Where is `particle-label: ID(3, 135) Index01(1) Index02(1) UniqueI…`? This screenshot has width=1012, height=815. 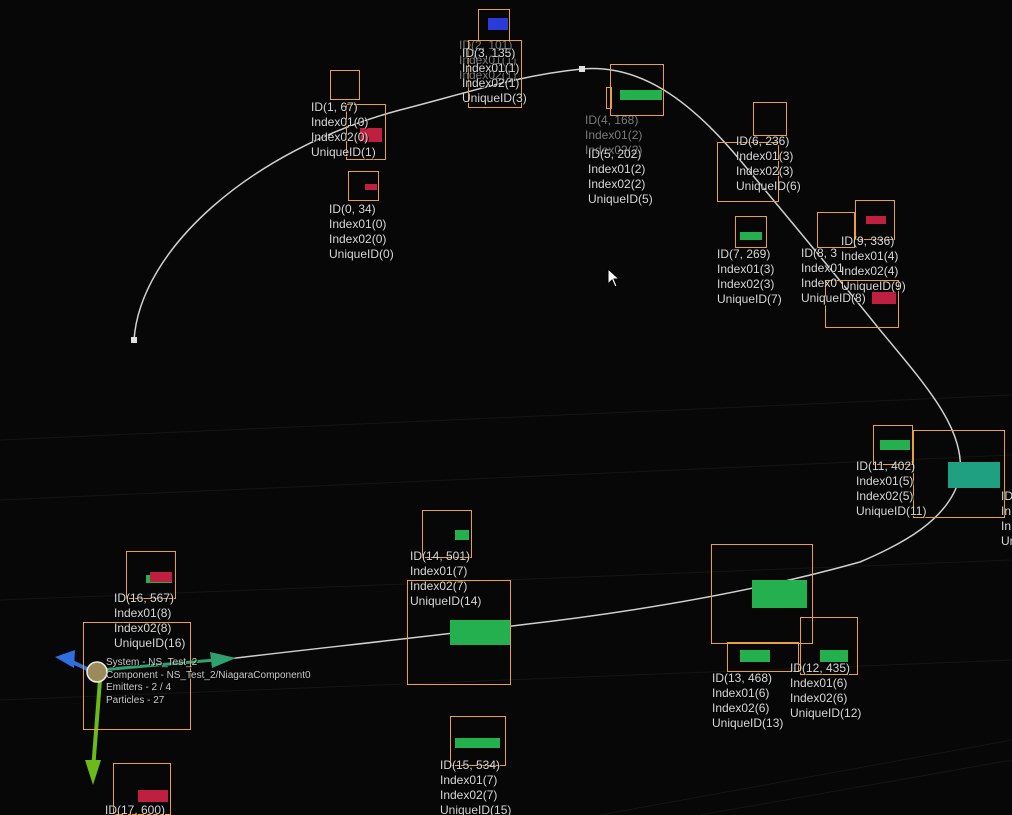
particle-label: ID(3, 135) Index01(1) Index02(1) UniqueI… is located at coordinates (494, 76).